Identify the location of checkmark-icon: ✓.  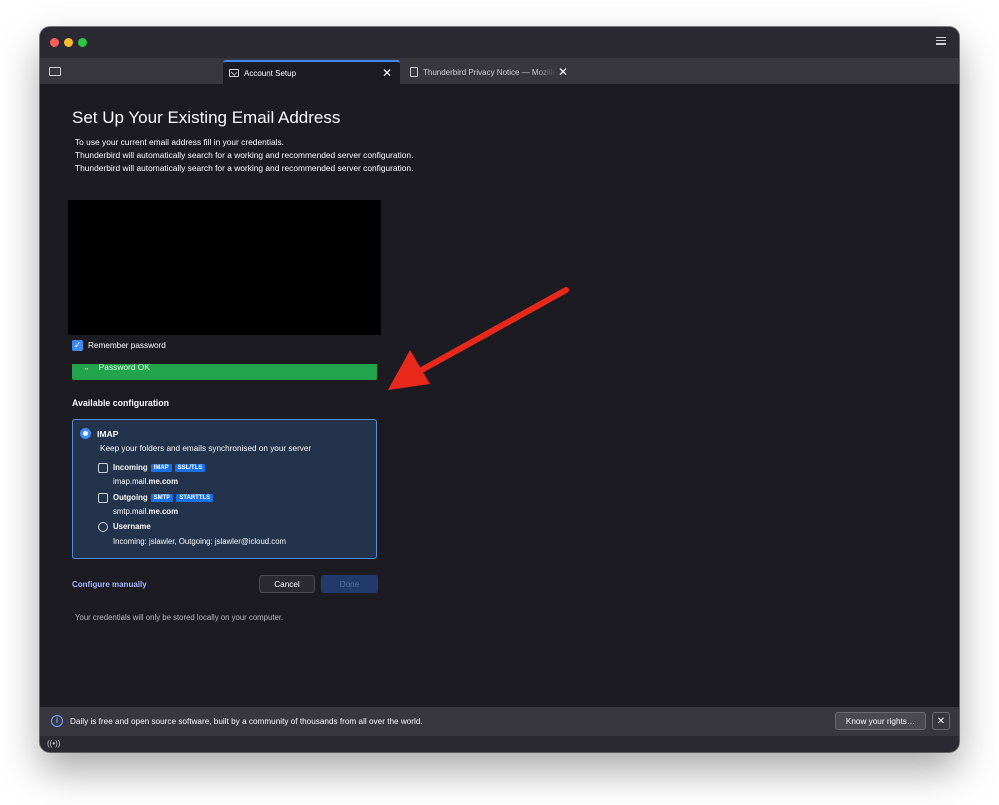
(77, 345).